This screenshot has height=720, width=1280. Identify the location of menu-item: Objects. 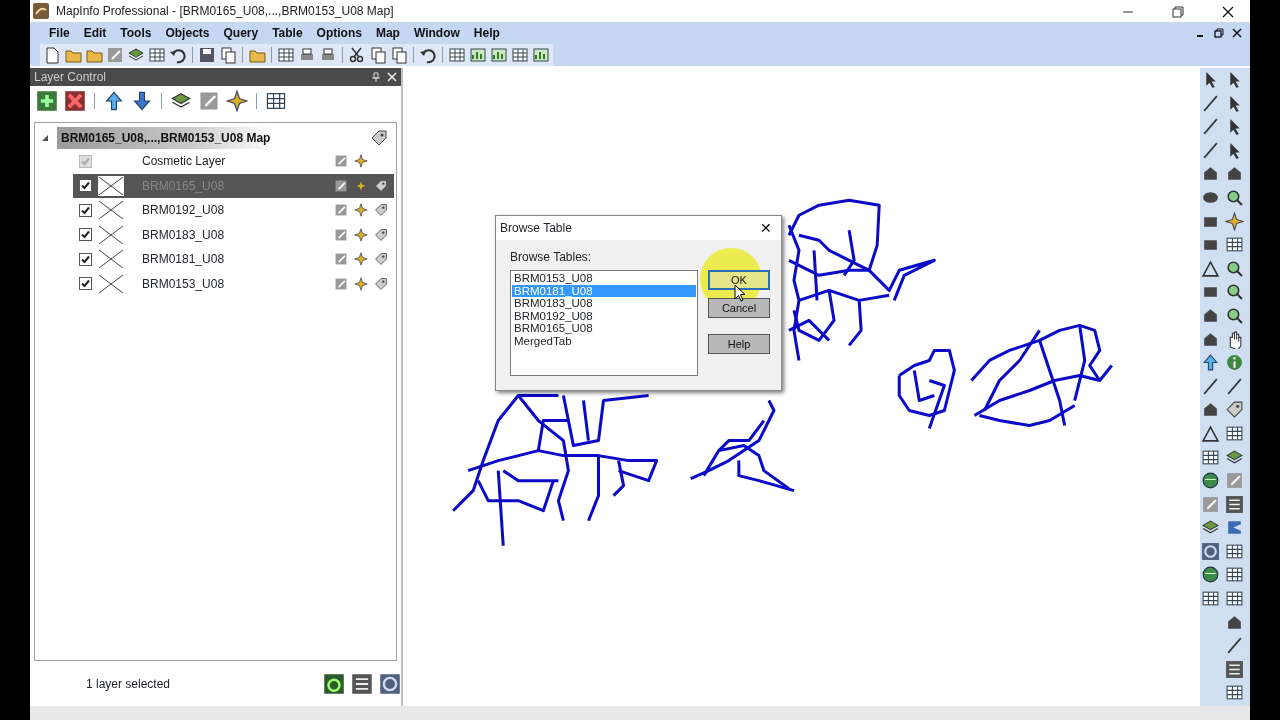
(187, 33).